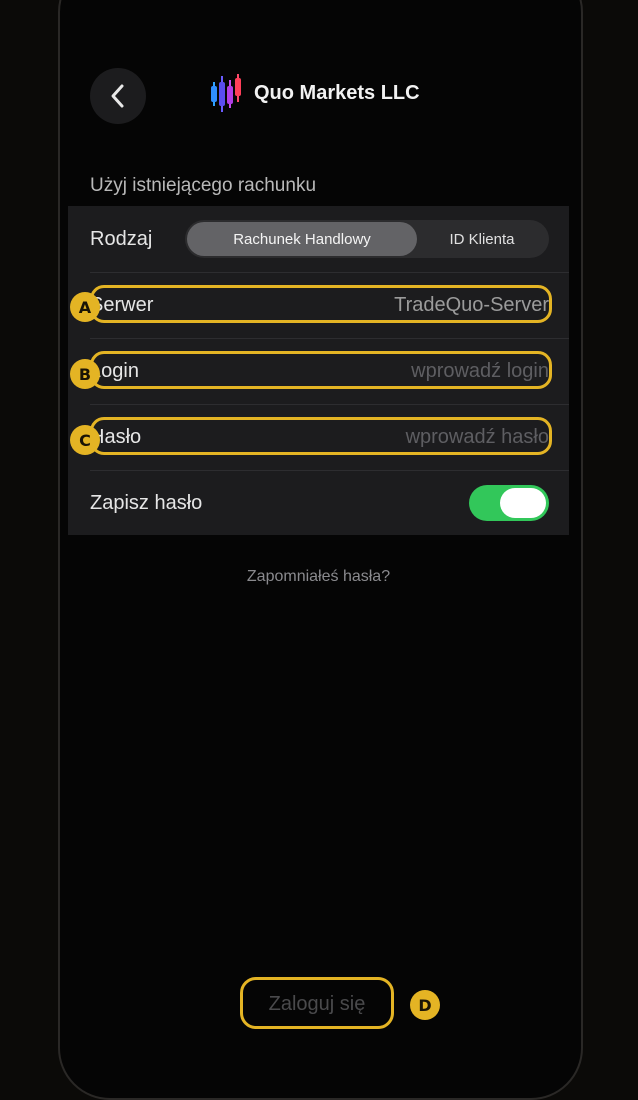 The image size is (638, 1100). I want to click on back-button, so click(118, 96).